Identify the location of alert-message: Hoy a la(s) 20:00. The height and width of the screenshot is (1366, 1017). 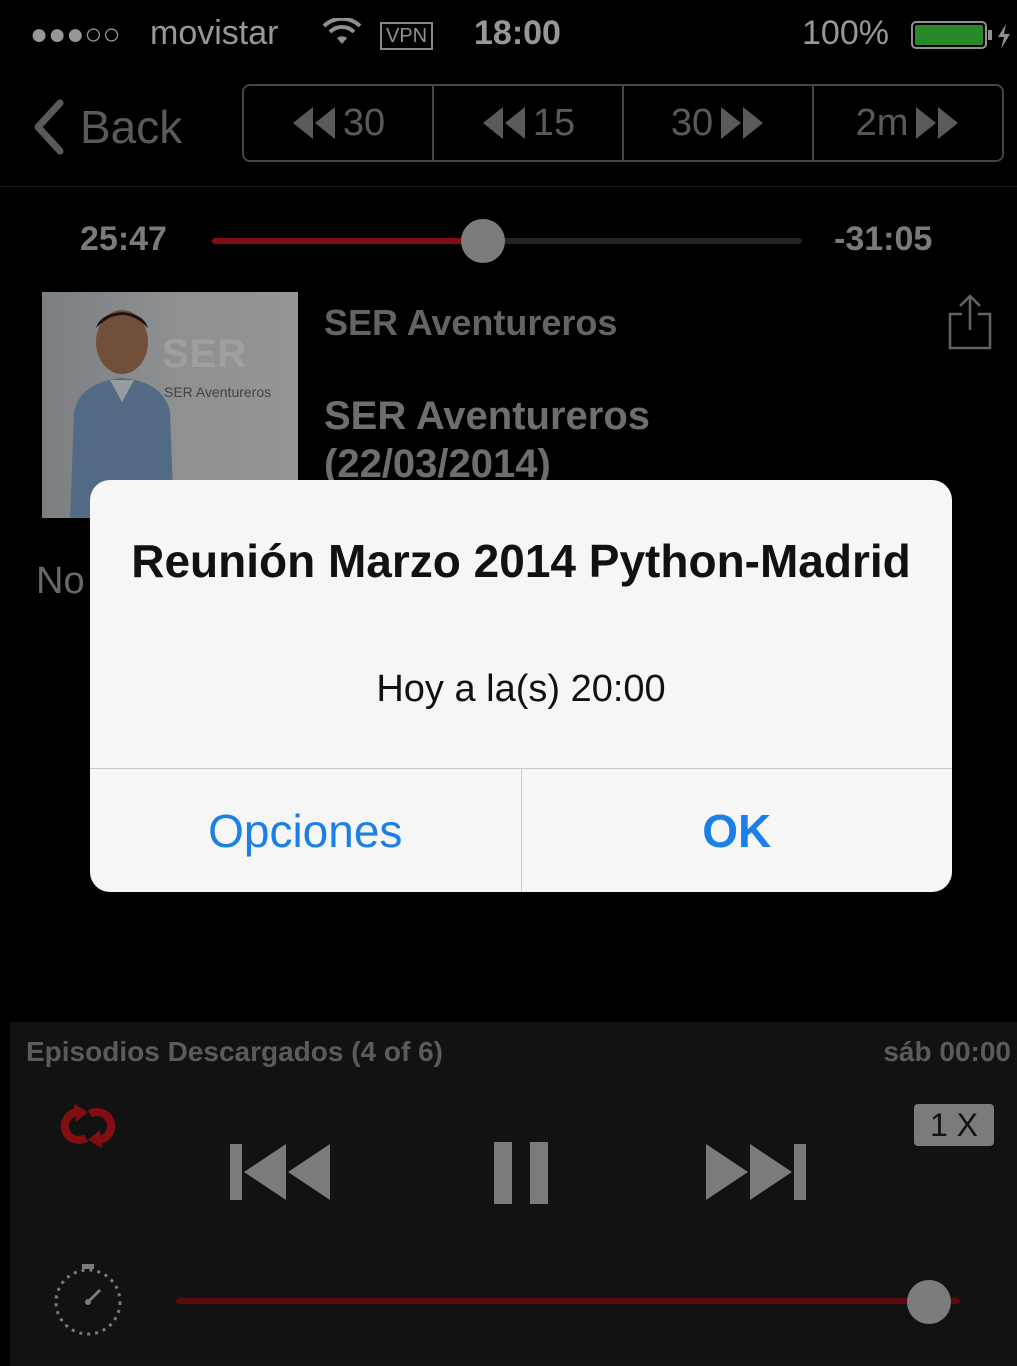
(521, 689).